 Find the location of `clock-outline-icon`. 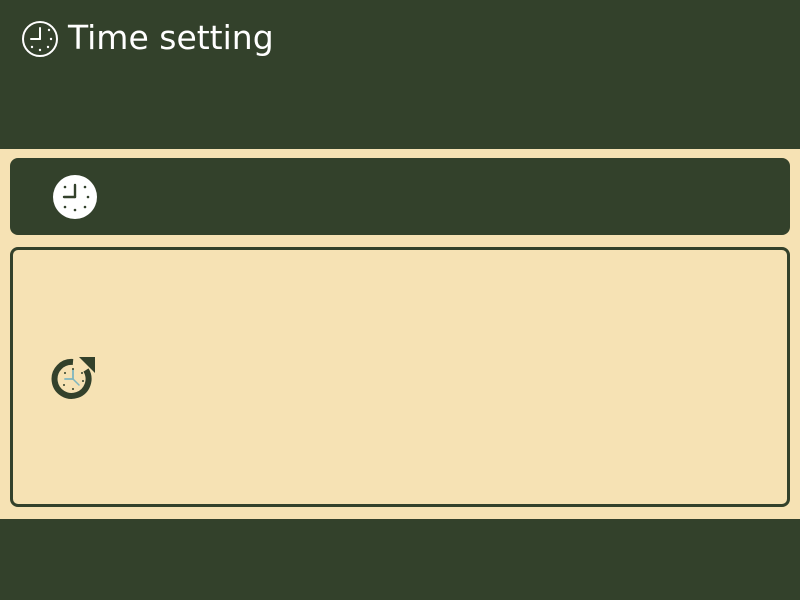

clock-outline-icon is located at coordinates (40, 39).